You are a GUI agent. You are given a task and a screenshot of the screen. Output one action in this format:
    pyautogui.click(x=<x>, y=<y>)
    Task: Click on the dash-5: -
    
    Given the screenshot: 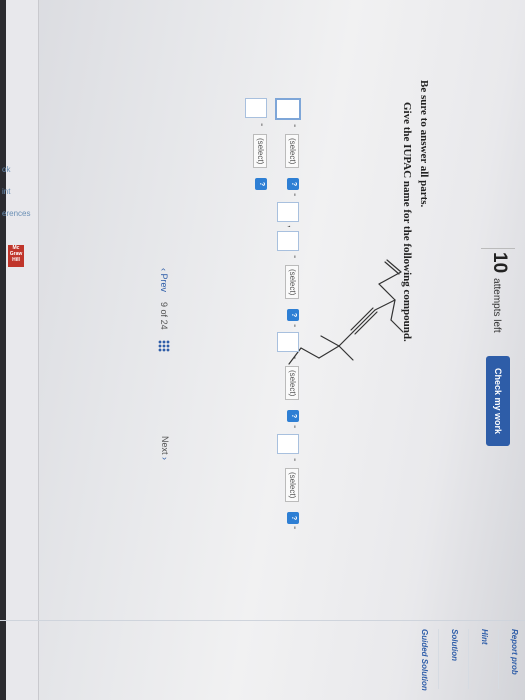 What is the action you would take?
    pyautogui.click(x=294, y=358)
    